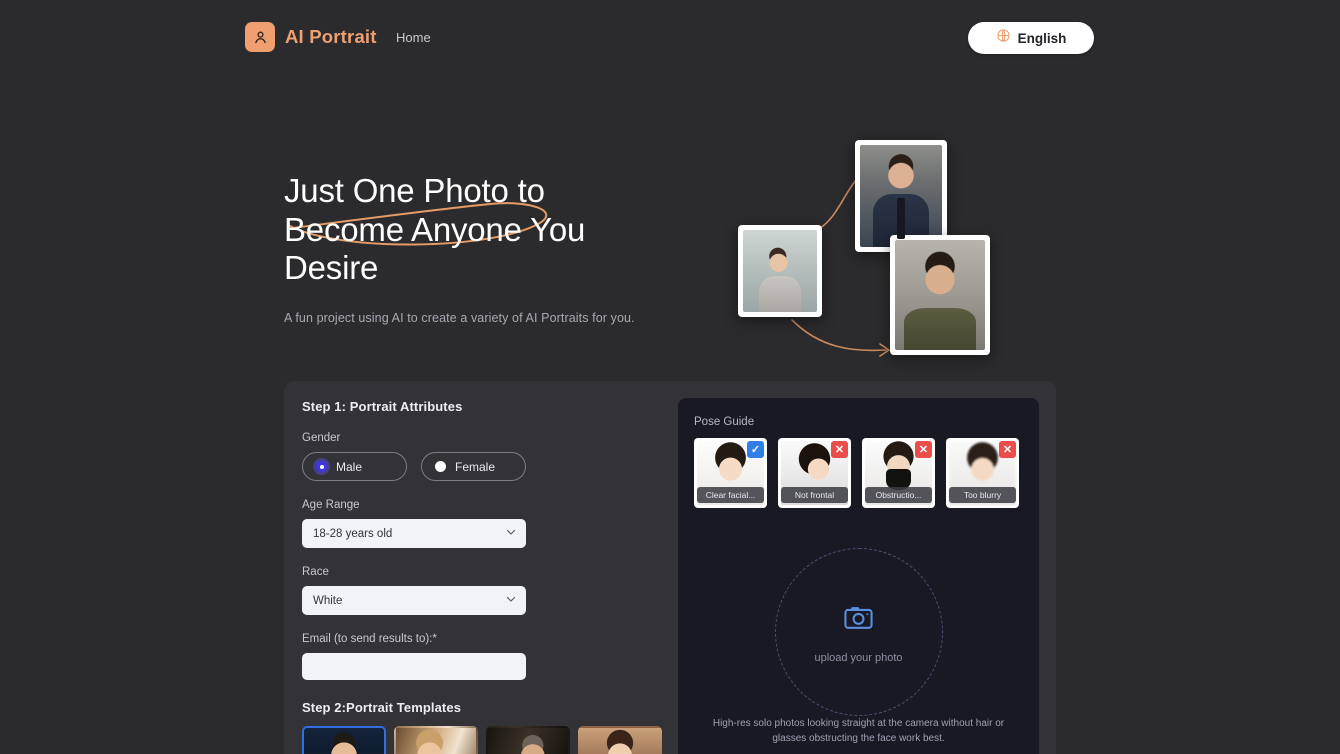  What do you see at coordinates (870, 250) in the screenshot?
I see `hero-illustration` at bounding box center [870, 250].